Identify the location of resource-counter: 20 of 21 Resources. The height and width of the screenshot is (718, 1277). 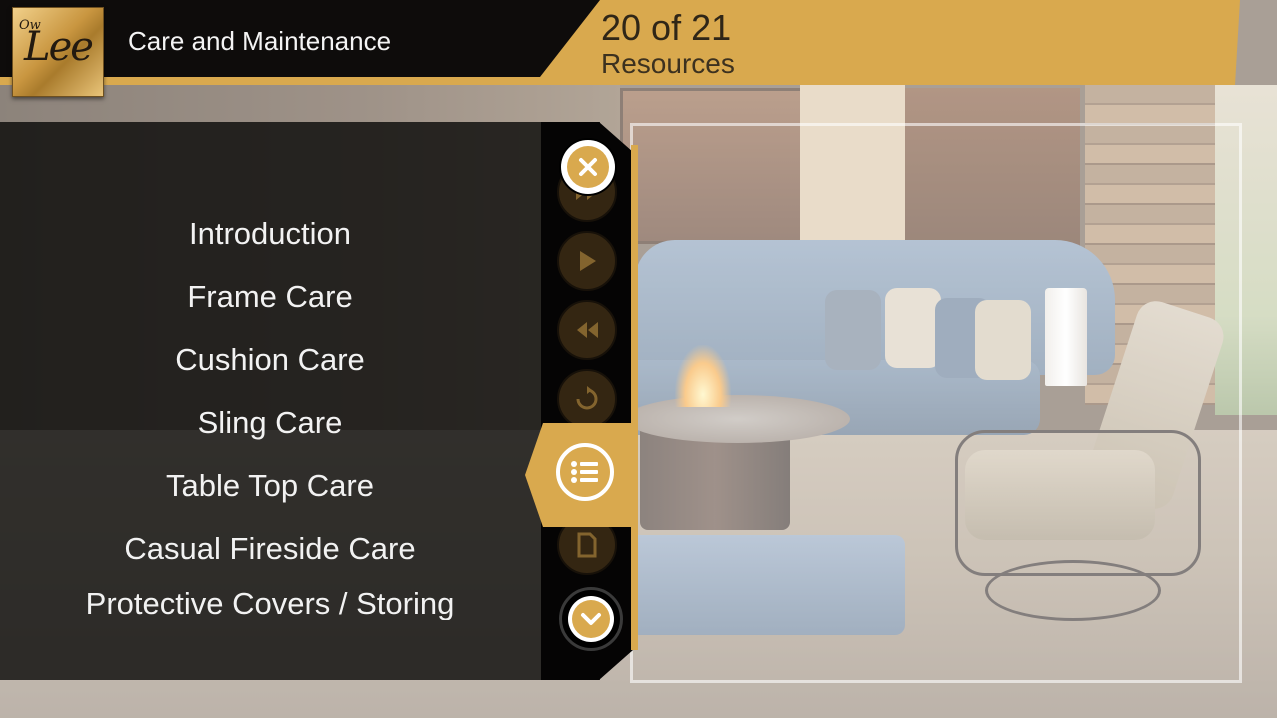
(668, 44).